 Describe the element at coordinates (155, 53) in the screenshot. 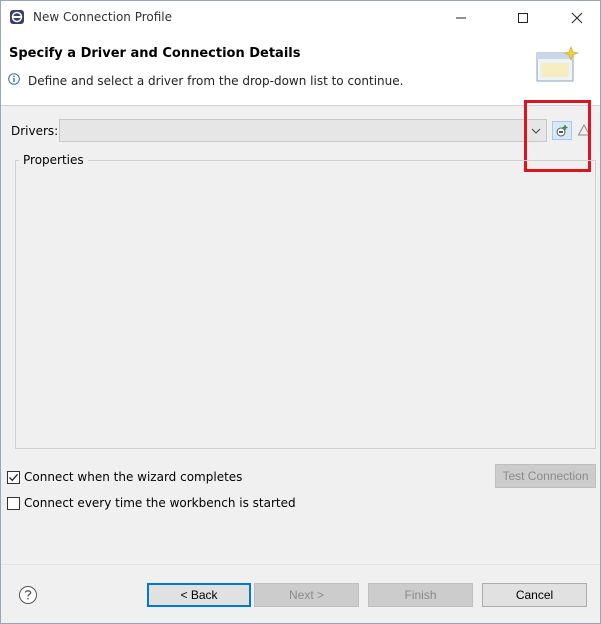

I see `page-title: Specify a Driver and Connection Details` at that location.